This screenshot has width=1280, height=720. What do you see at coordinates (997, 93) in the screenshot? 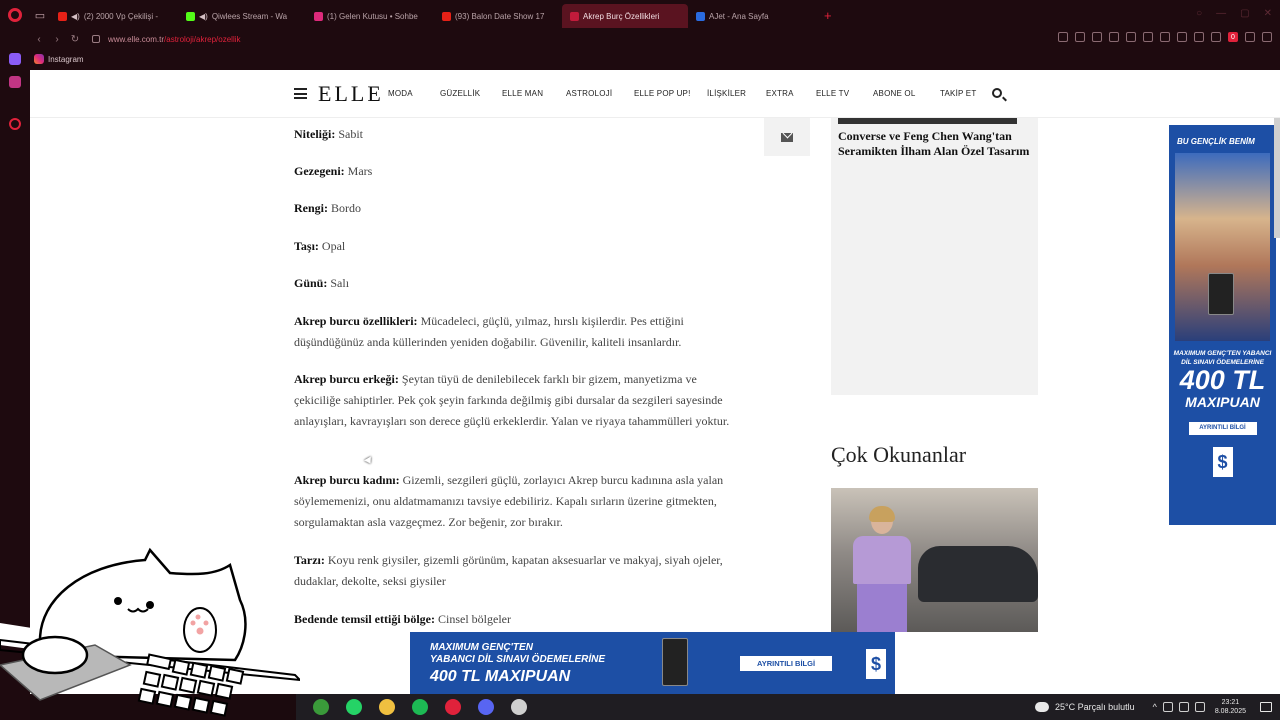
I see `search-icon` at bounding box center [997, 93].